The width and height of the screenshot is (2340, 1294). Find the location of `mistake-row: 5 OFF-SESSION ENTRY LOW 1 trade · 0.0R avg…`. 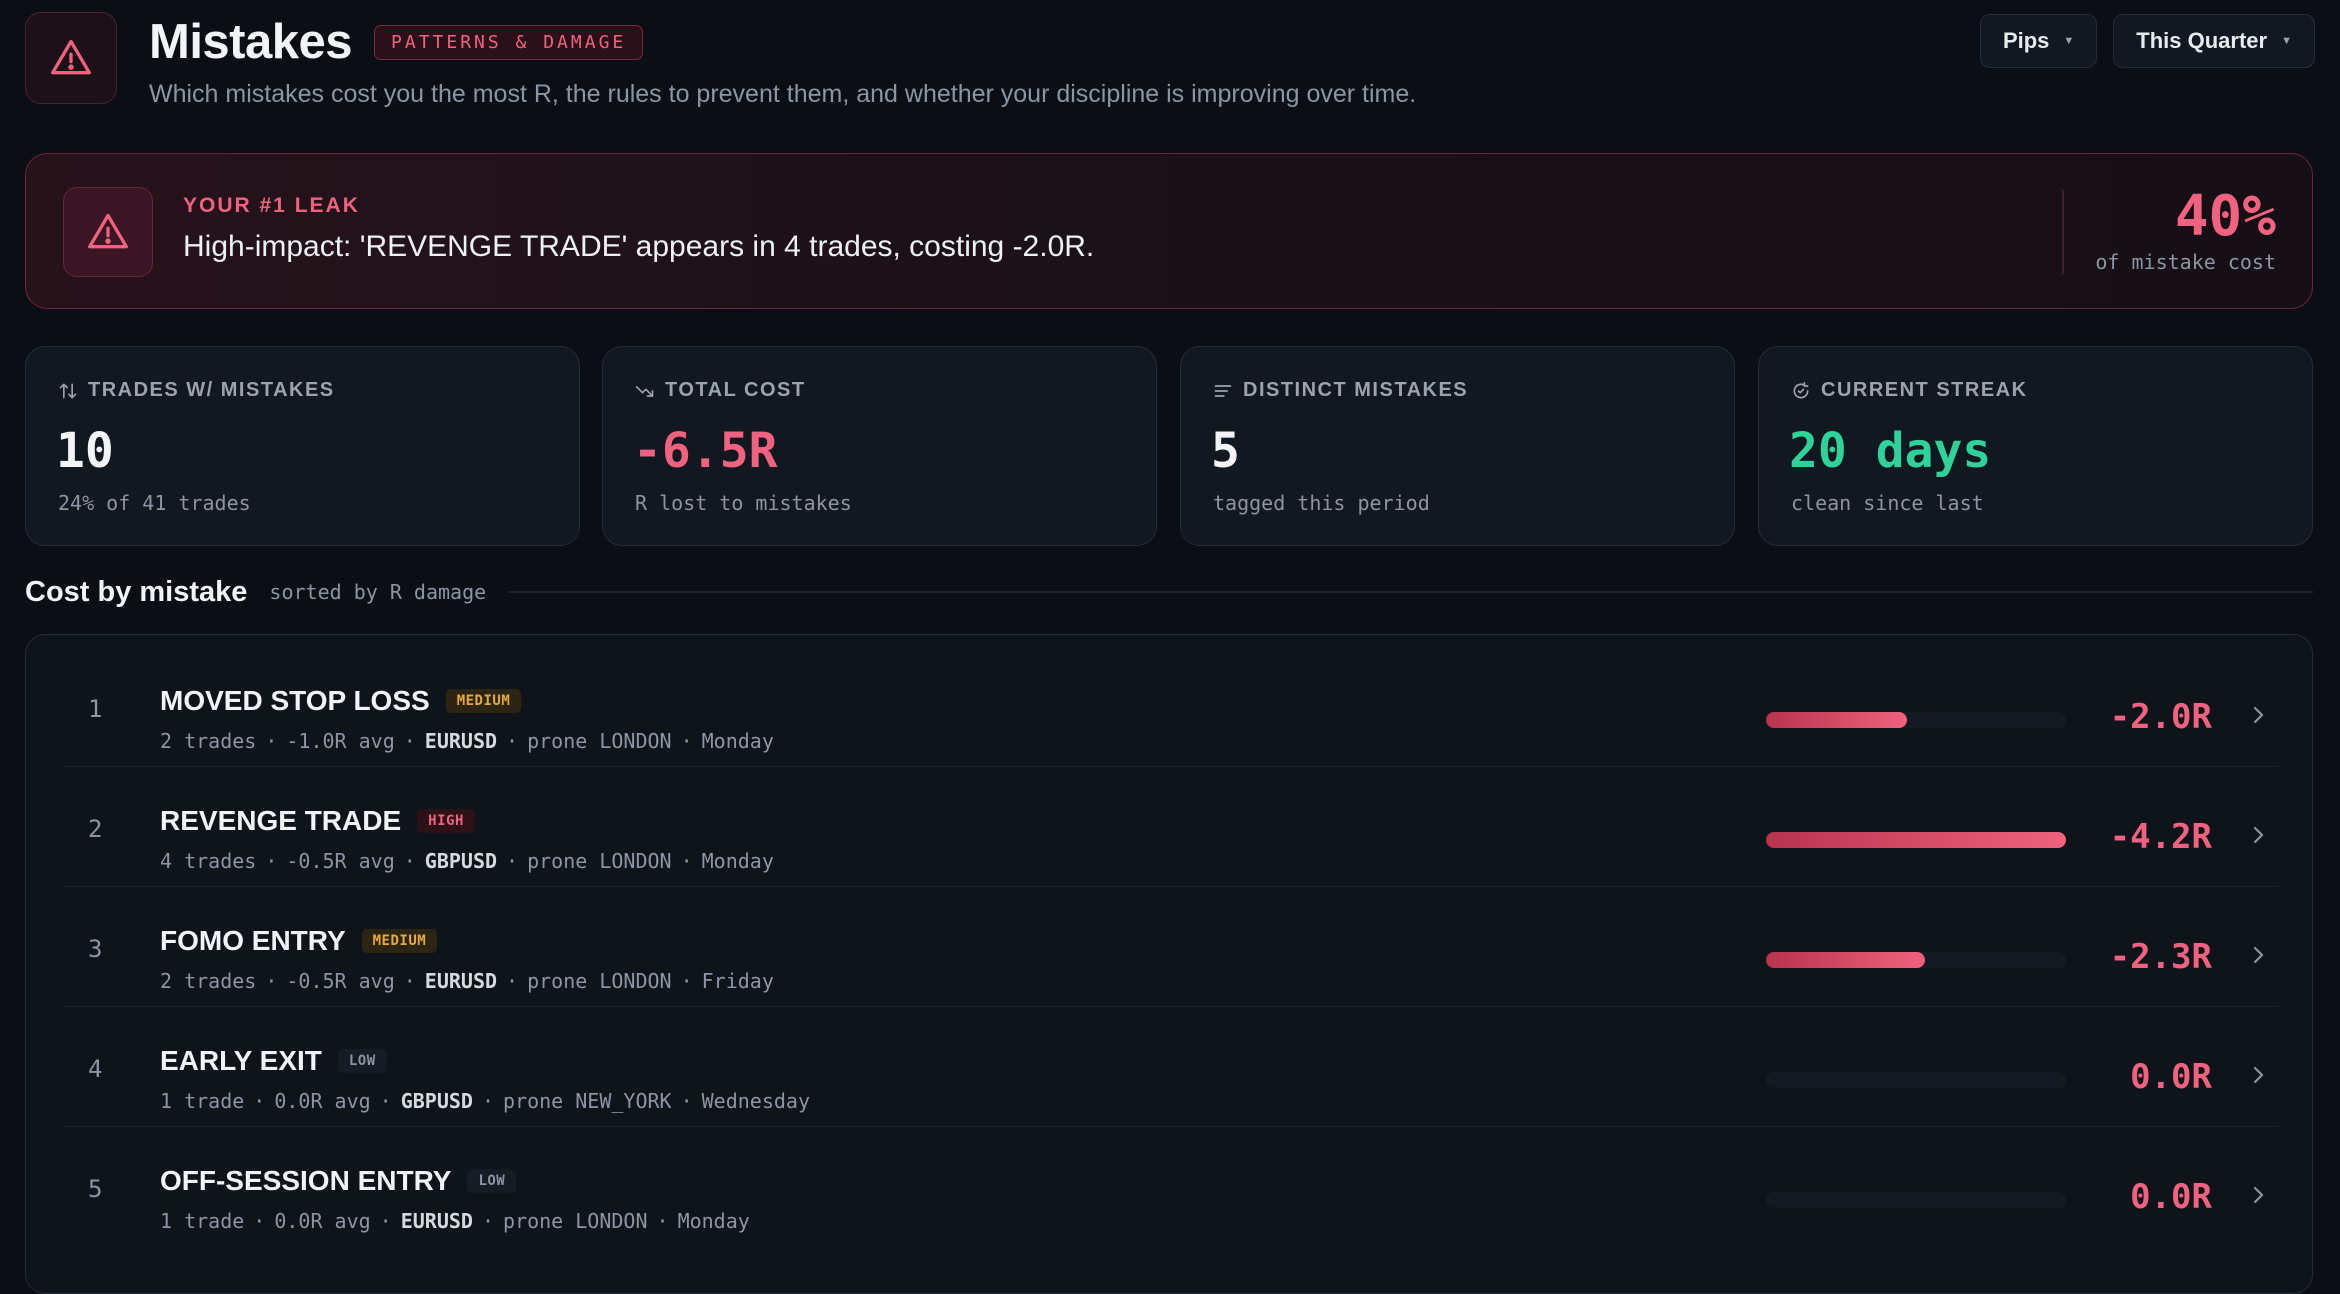

mistake-row: 5 OFF-SESSION ENTRY LOW 1 trade · 0.0R avg… is located at coordinates (1170, 1187).